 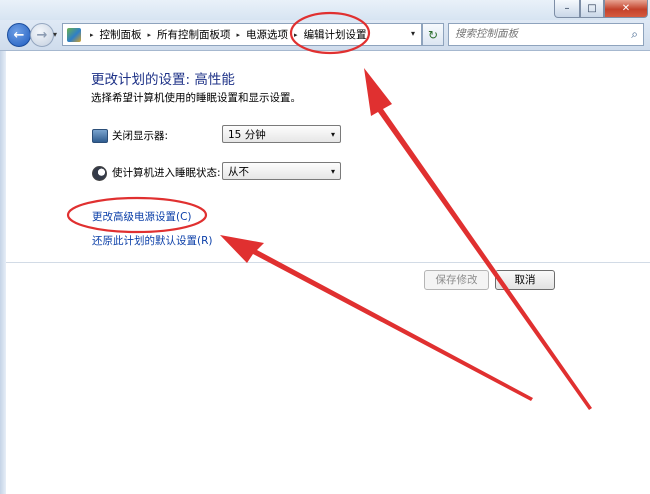 I want to click on cancel-button: 取消, so click(x=525, y=280).